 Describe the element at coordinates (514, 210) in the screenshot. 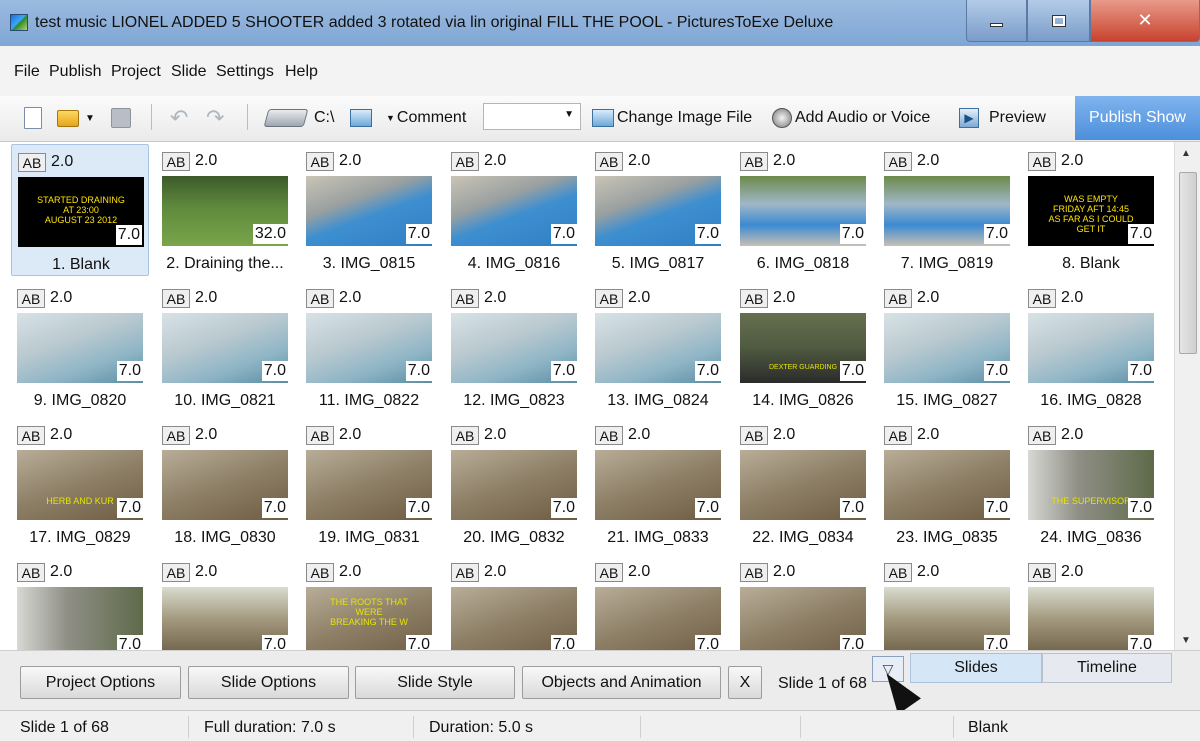

I see `slide-thumbnail: AB 2.0 7.0 4. IMG_0816` at that location.